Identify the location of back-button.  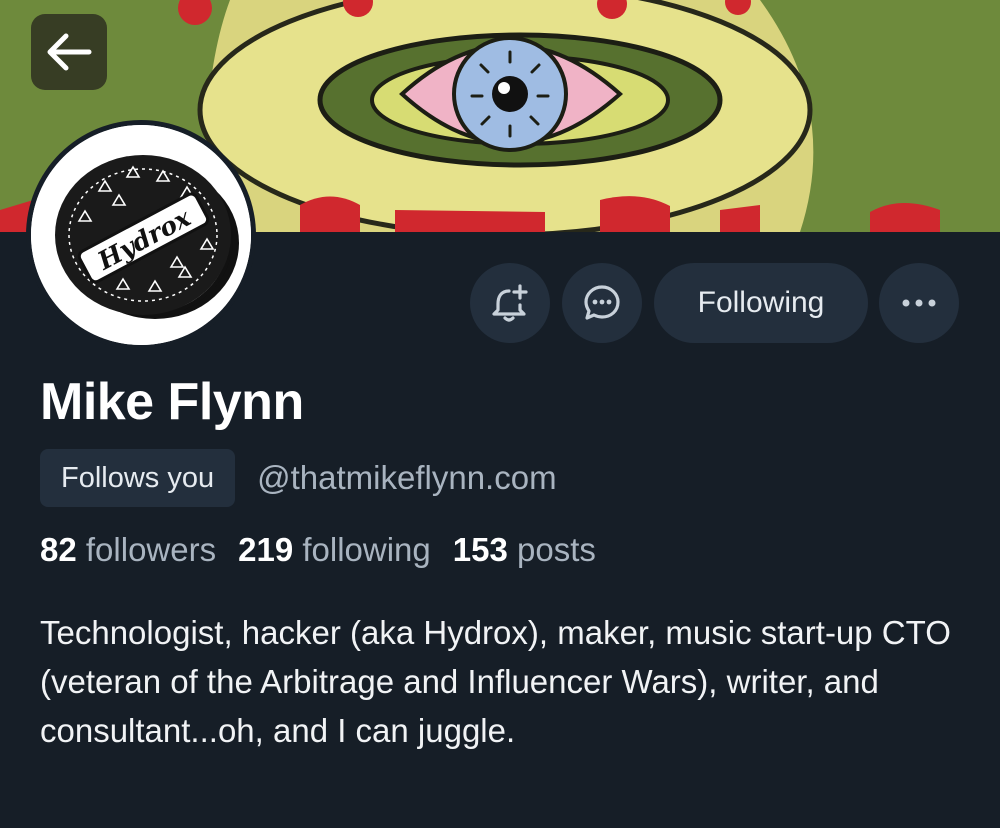
(69, 52).